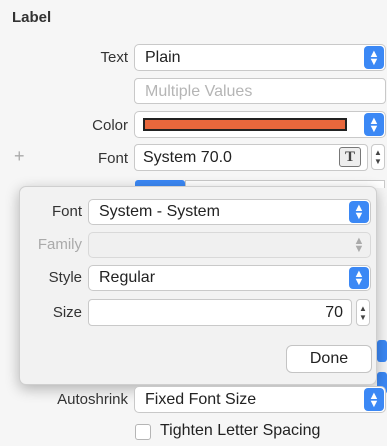  What do you see at coordinates (363, 312) in the screenshot?
I see `popover-size-stepper: ▲ ▼` at bounding box center [363, 312].